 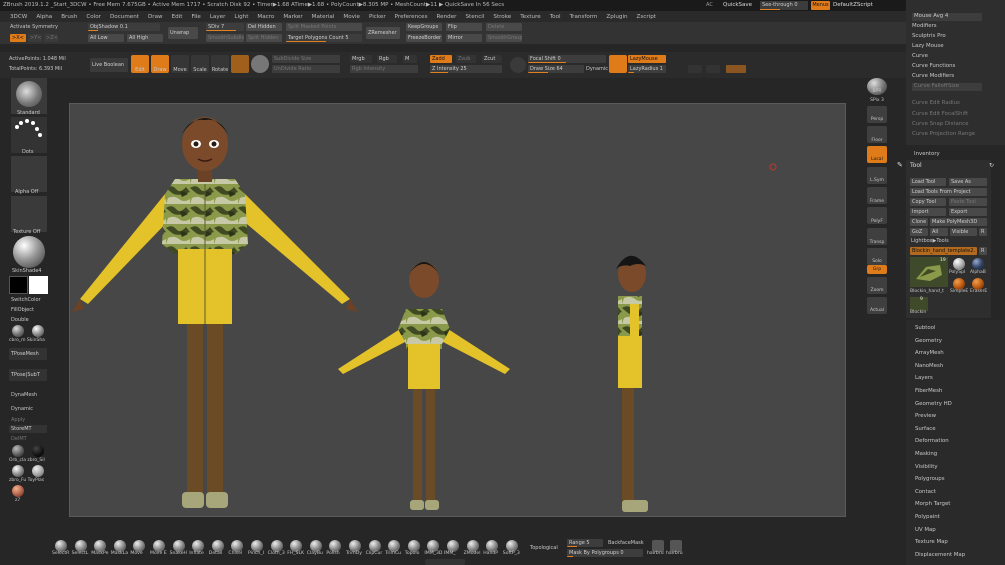 What do you see at coordinates (38, 285) in the screenshot?
I see `secondary-color-swatch` at bounding box center [38, 285].